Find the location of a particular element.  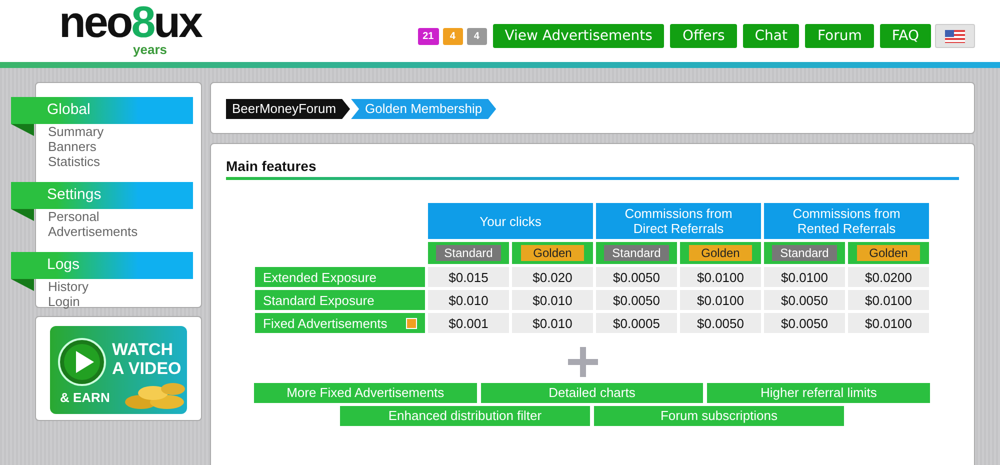

table-cell: $0.0200 is located at coordinates (888, 277).